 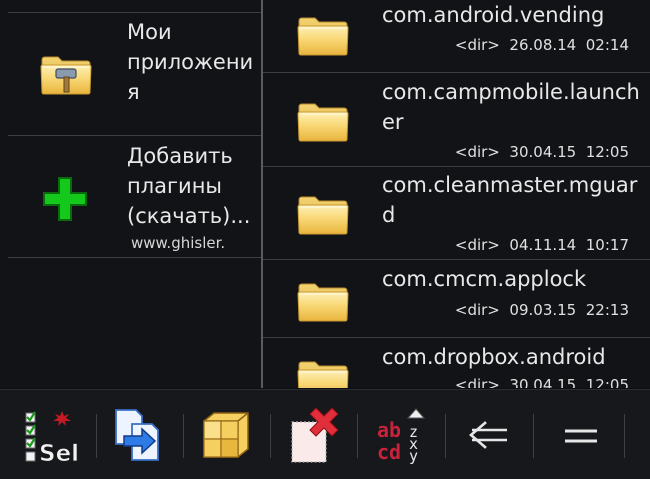 What do you see at coordinates (65, 199) in the screenshot?
I see `green-plus-icon` at bounding box center [65, 199].